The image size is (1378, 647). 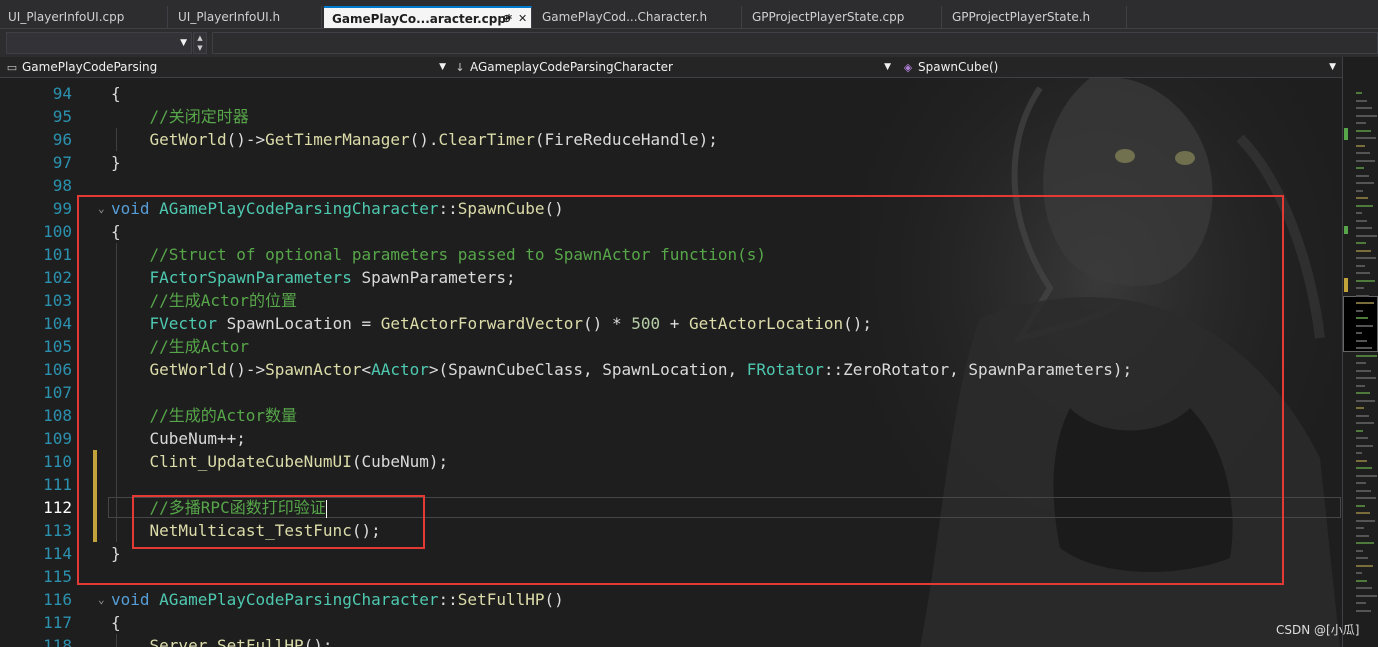 What do you see at coordinates (246, 17) in the screenshot?
I see `tab-2: UI_PlayerInfoUI.h` at bounding box center [246, 17].